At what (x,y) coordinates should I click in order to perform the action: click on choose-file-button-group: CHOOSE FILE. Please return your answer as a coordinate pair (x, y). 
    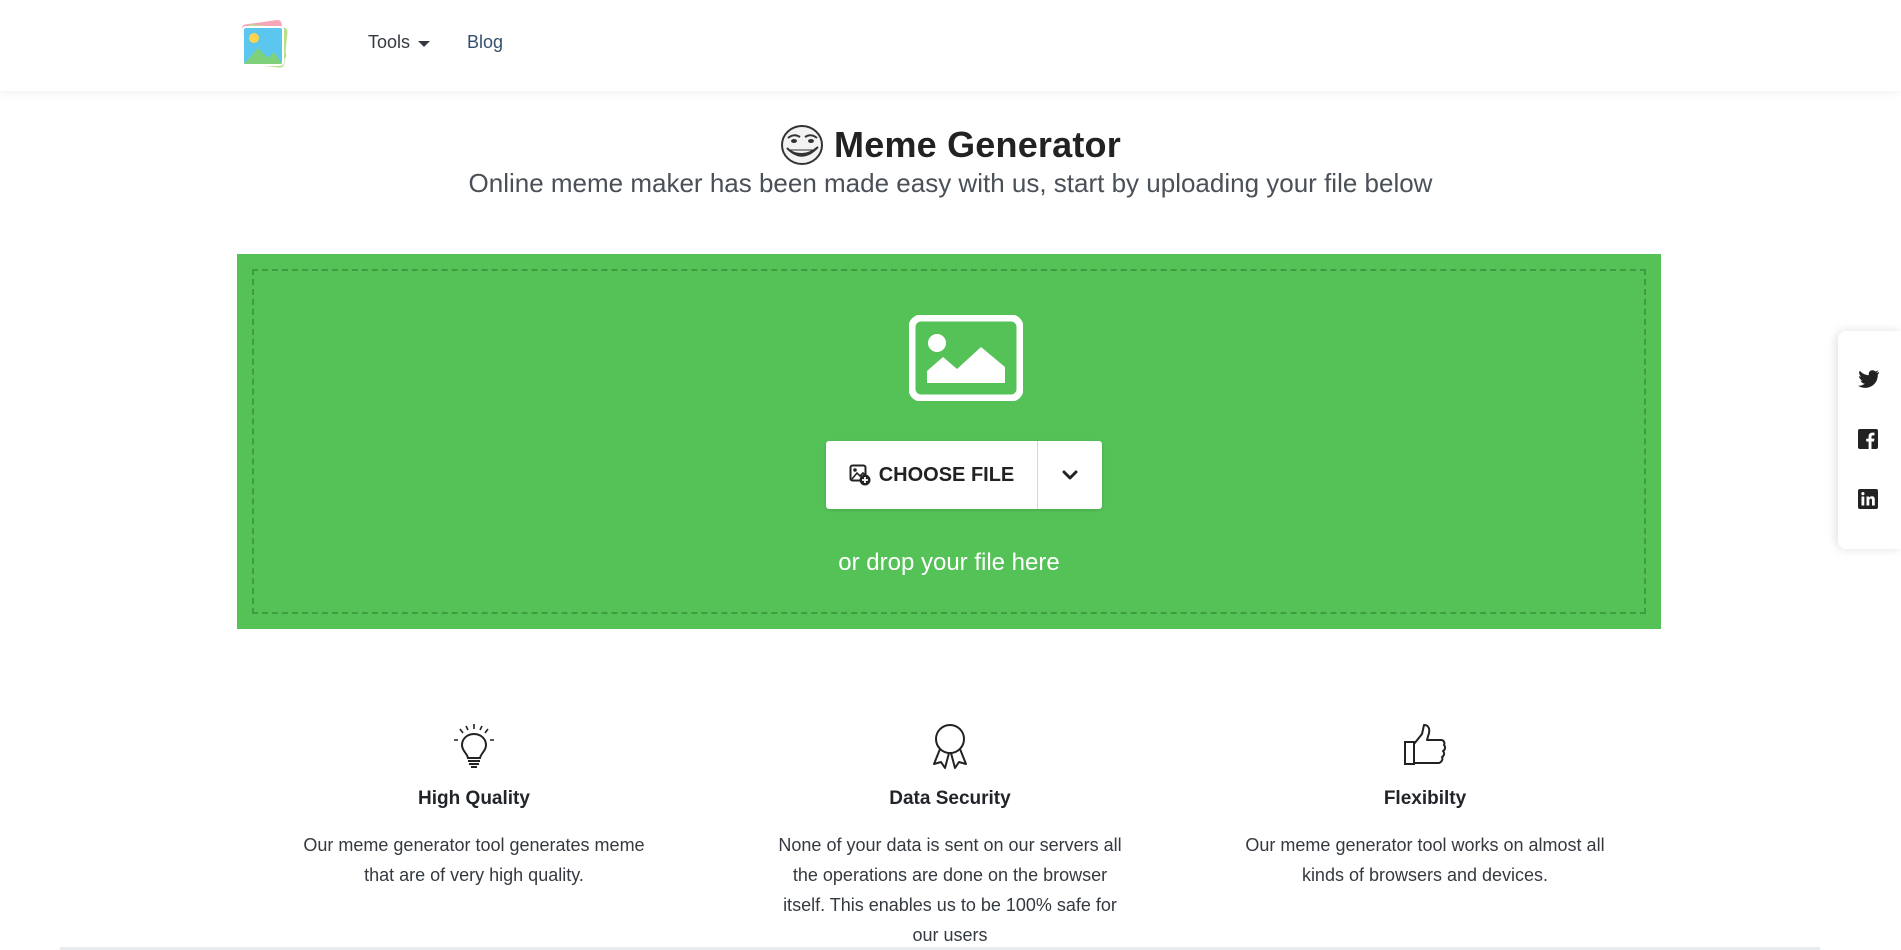
    Looking at the image, I should click on (964, 475).